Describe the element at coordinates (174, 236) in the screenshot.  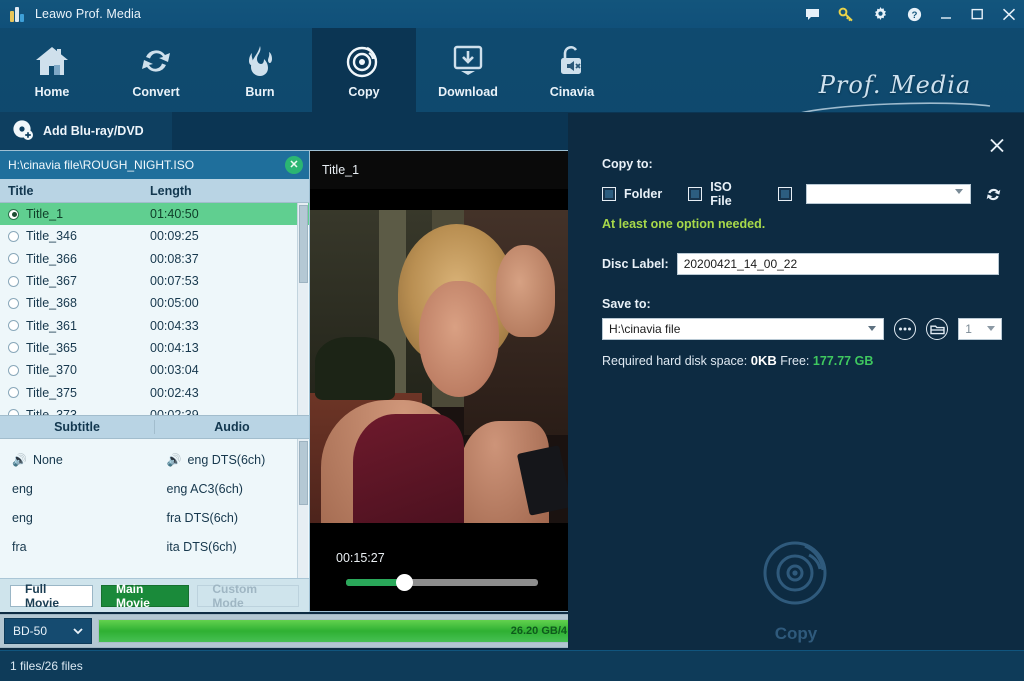
I see `row-length: 00:09:25` at that location.